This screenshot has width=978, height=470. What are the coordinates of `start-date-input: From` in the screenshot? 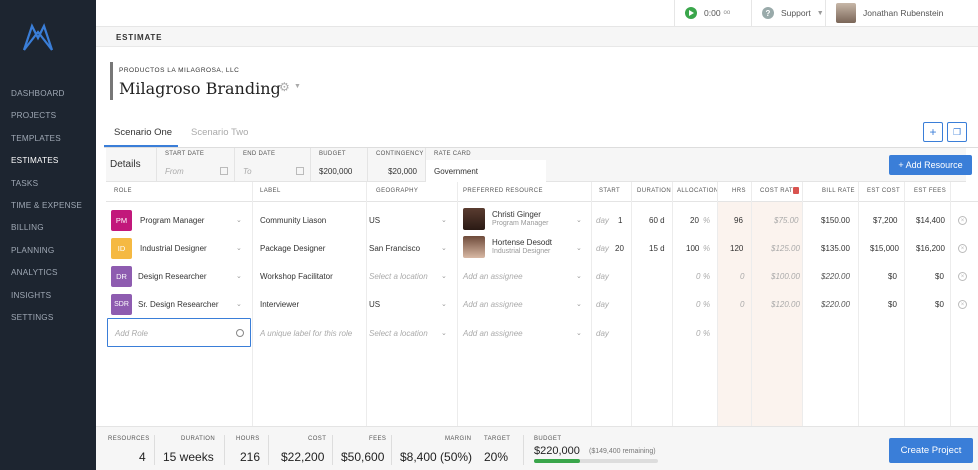 It's located at (174, 171).